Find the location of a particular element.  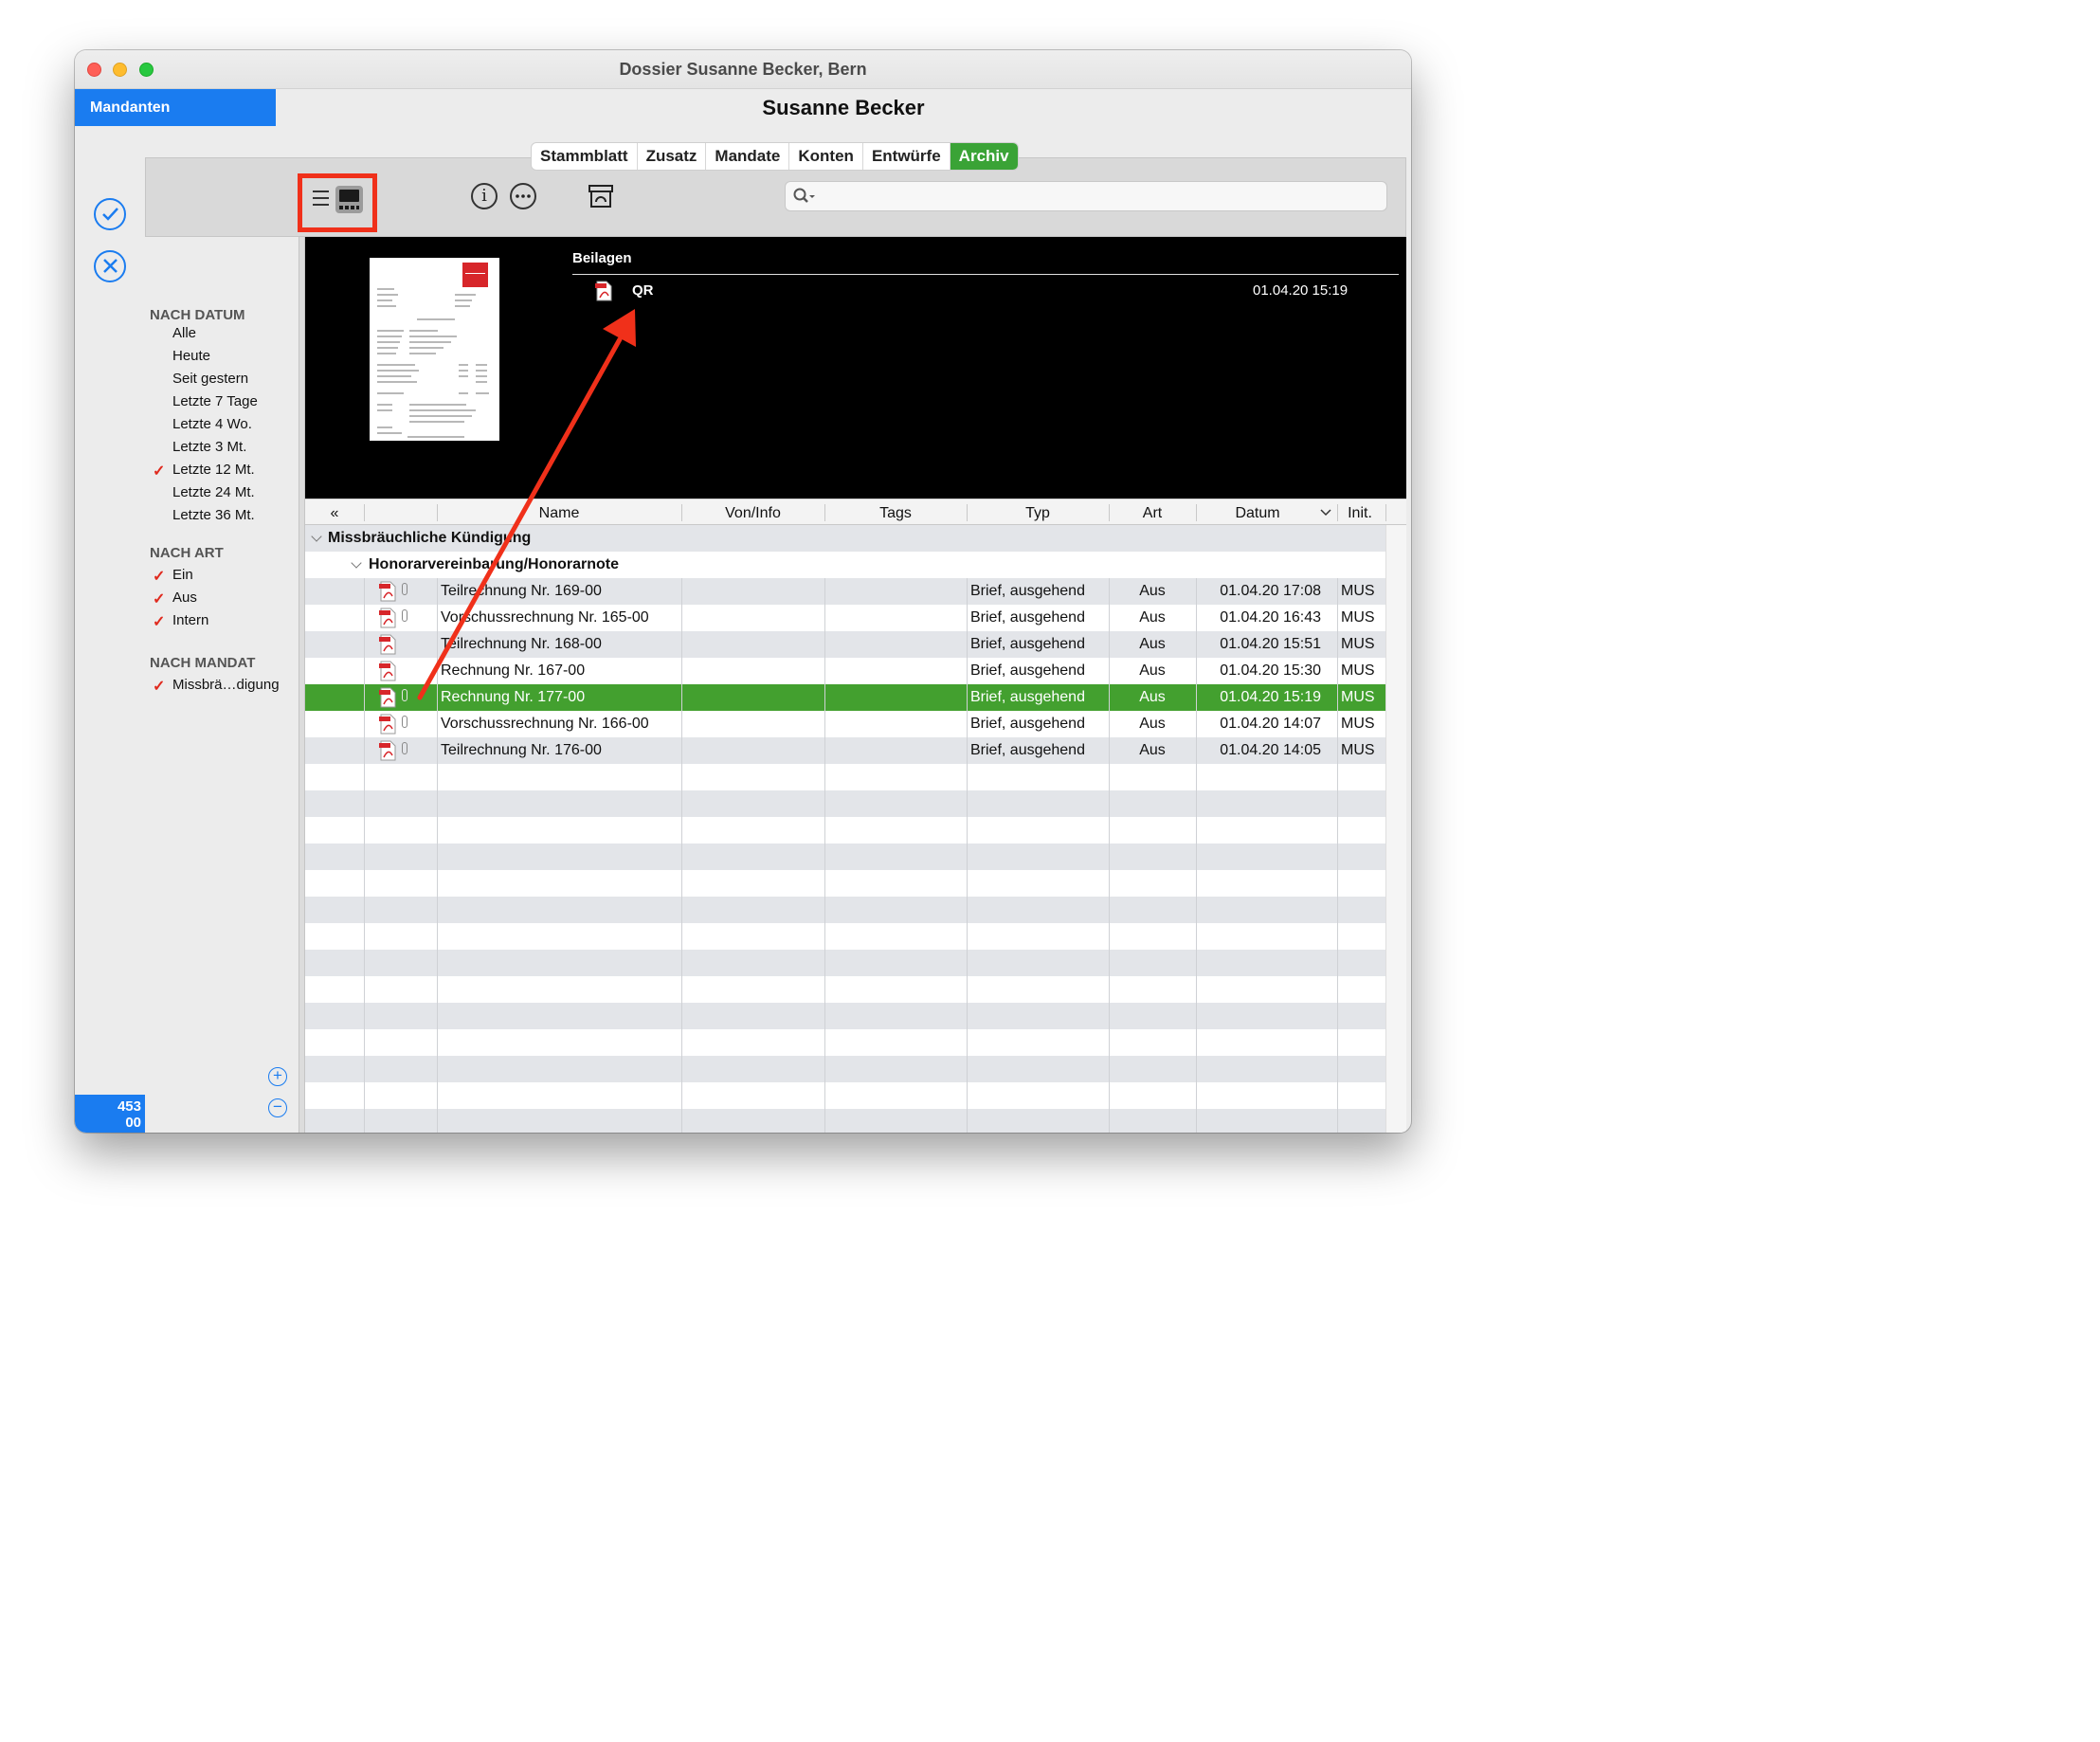

tab-zusatz: Zusatz is located at coordinates (672, 157).